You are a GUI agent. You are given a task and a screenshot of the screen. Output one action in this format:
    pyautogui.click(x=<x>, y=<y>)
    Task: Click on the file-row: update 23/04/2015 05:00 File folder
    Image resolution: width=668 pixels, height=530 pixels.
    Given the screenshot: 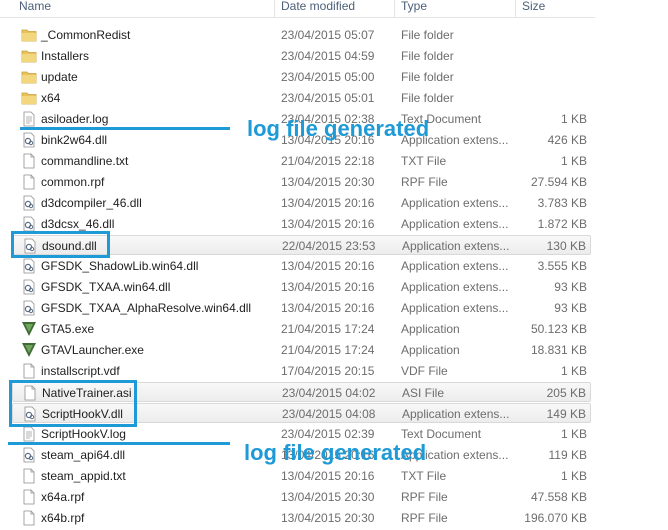 What is the action you would take?
    pyautogui.click(x=301, y=77)
    